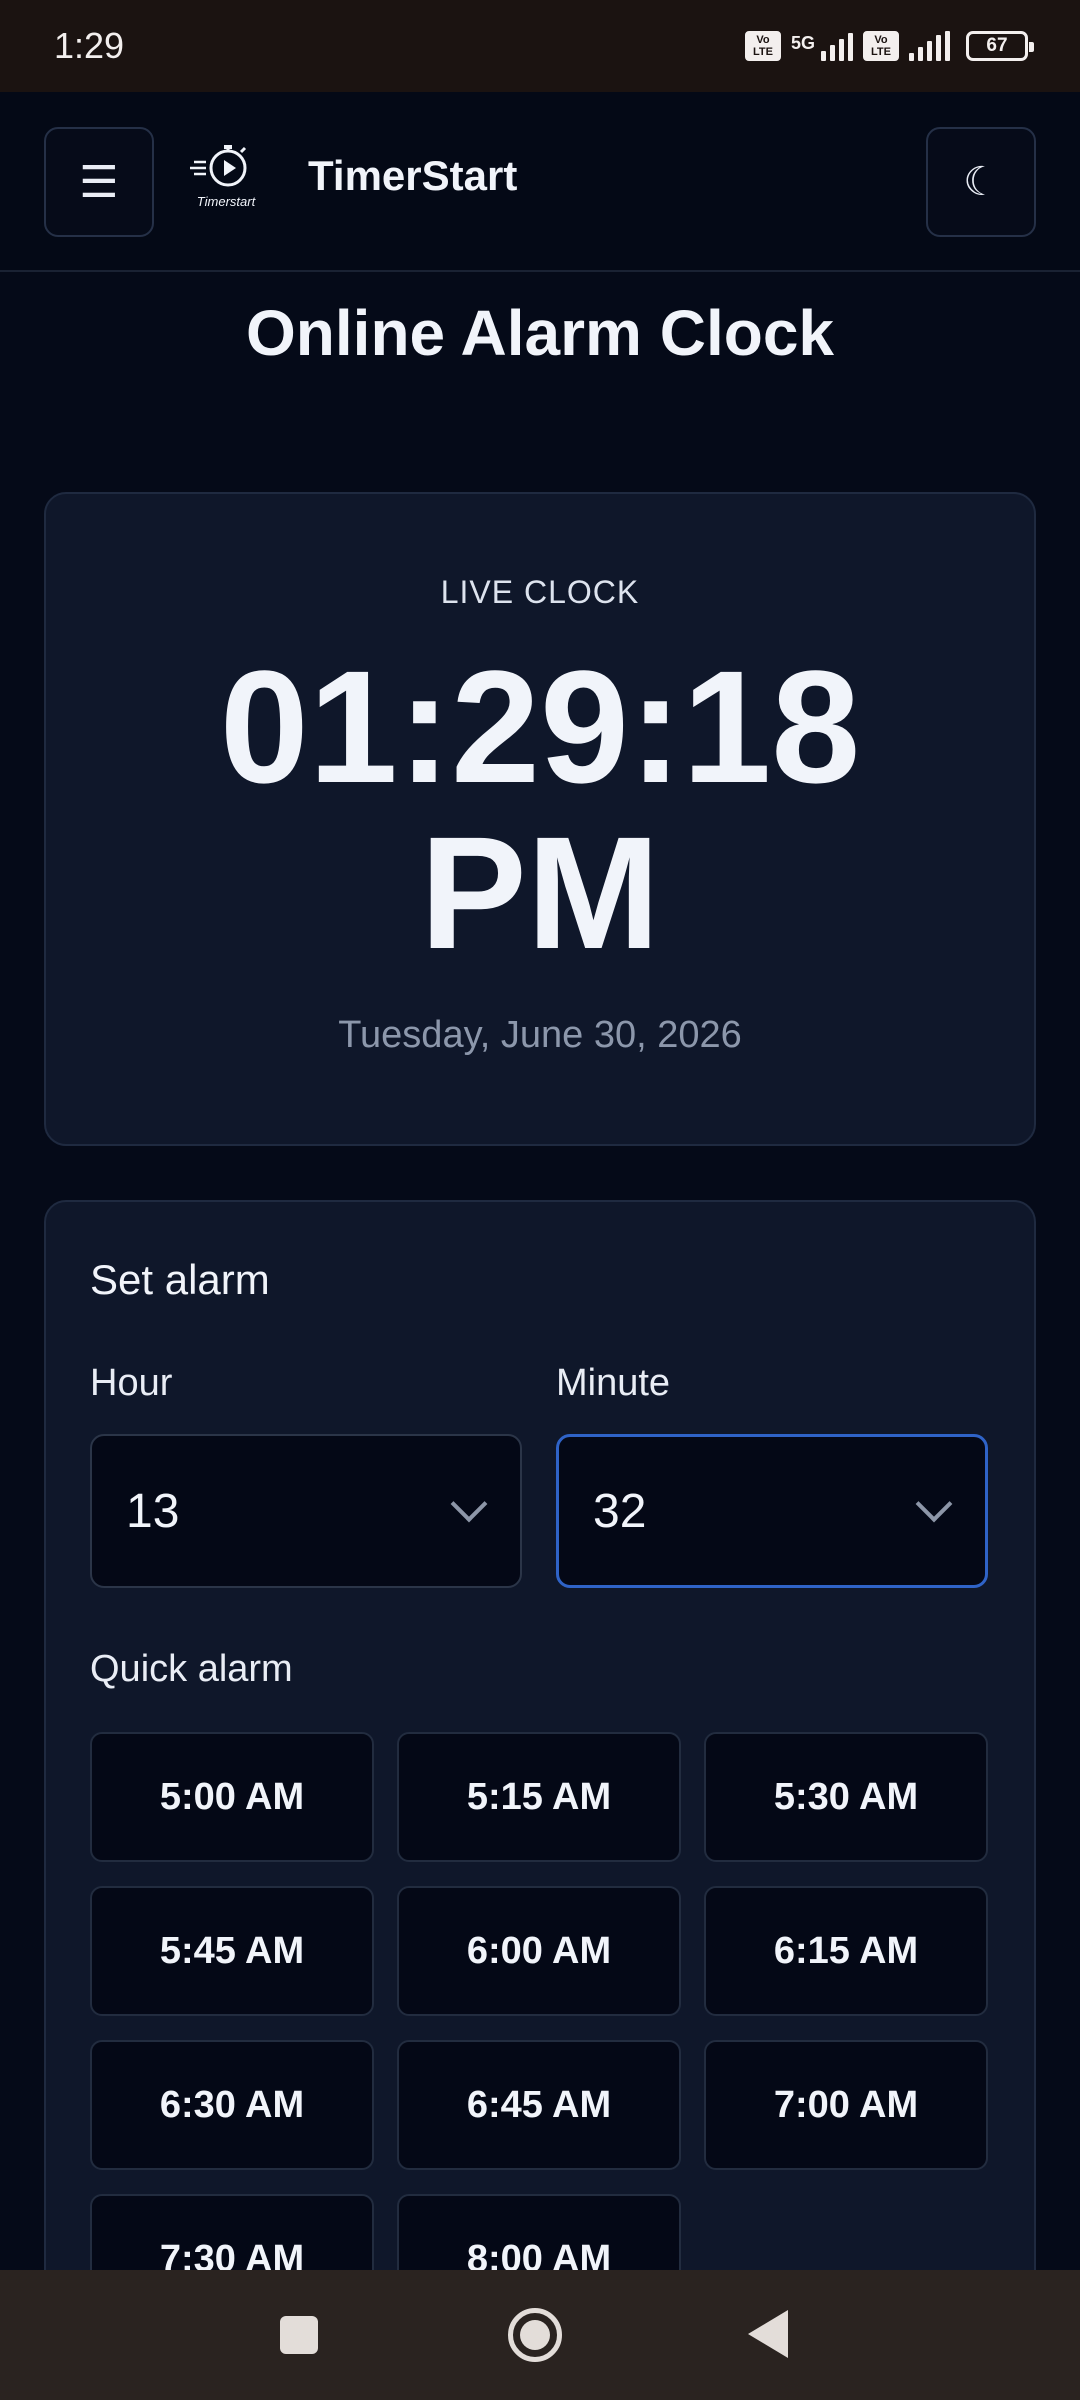 This screenshot has height=2400, width=1080. Describe the element at coordinates (620, 1511) in the screenshot. I see `minute-select-value: 32` at that location.